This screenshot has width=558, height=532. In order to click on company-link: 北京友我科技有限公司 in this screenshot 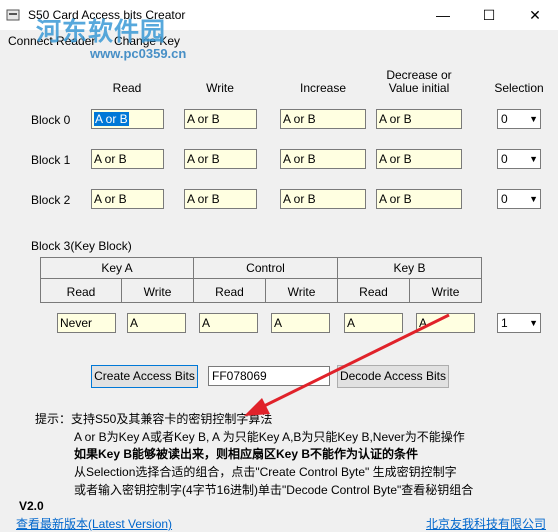, I will do `click(486, 523)`.